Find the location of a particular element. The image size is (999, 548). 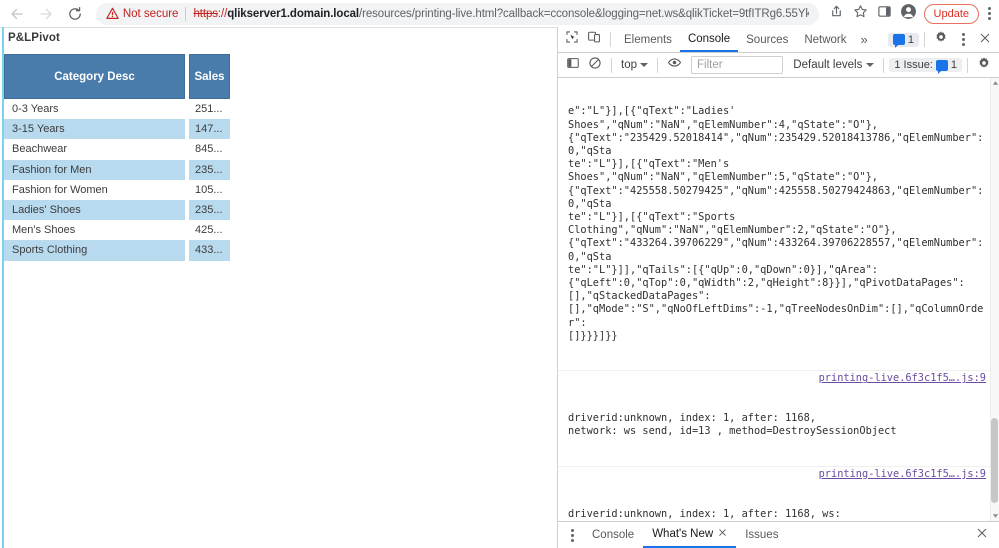

tab-elements: Elements is located at coordinates (648, 39).